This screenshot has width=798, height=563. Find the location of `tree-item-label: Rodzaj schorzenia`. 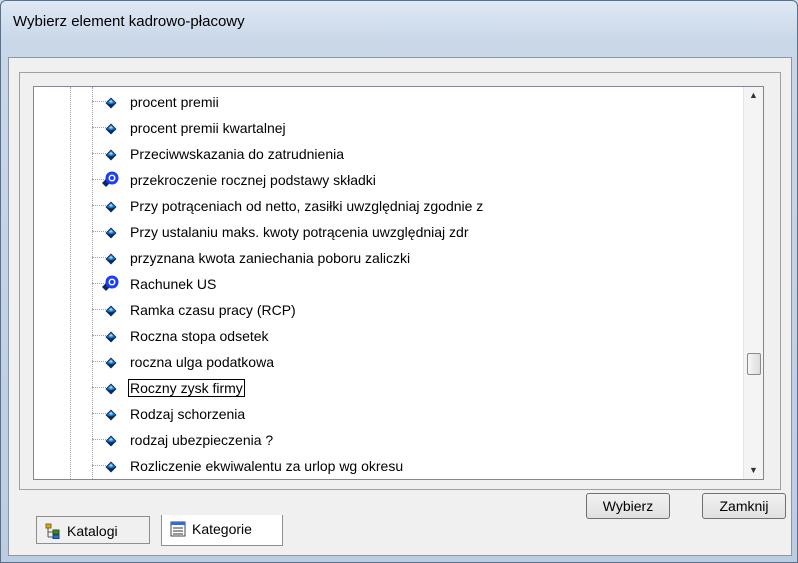

tree-item-label: Rodzaj schorzenia is located at coordinates (188, 414).